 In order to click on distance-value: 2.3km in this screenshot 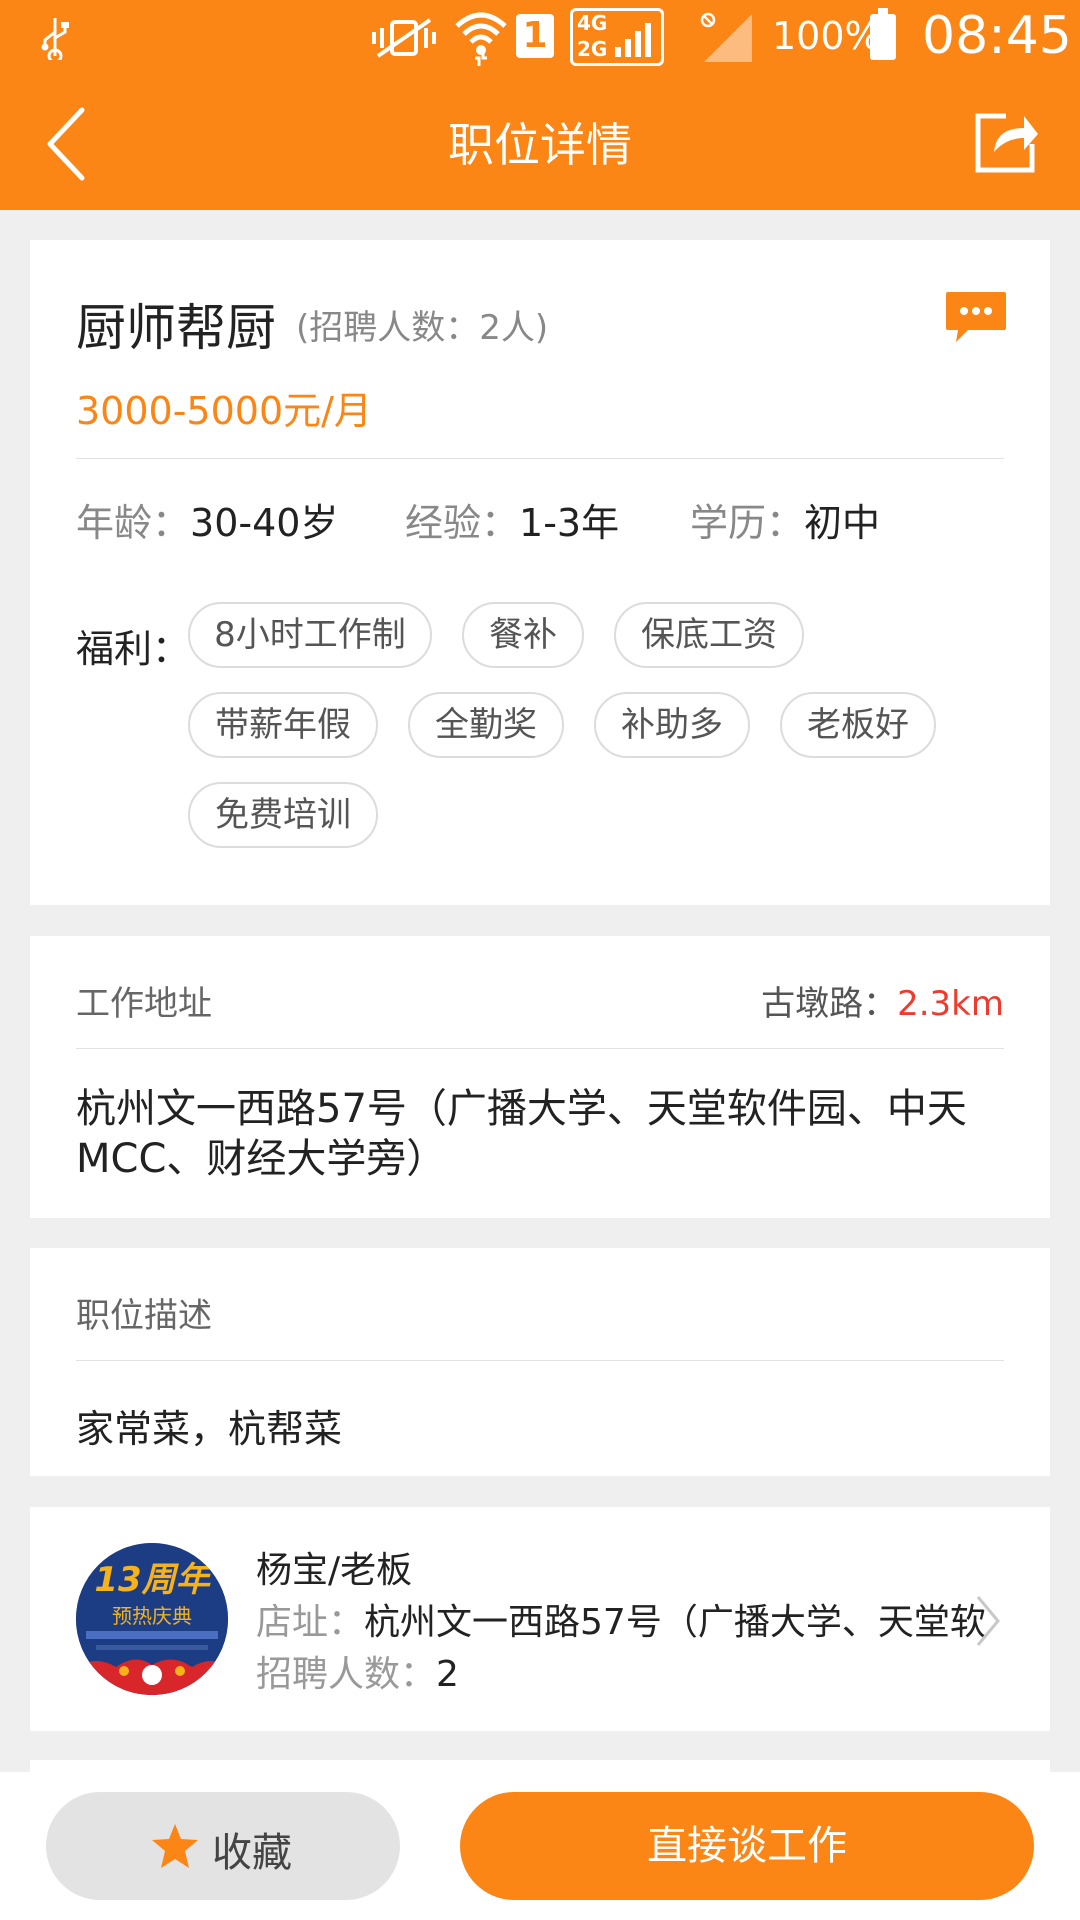, I will do `click(950, 1004)`.